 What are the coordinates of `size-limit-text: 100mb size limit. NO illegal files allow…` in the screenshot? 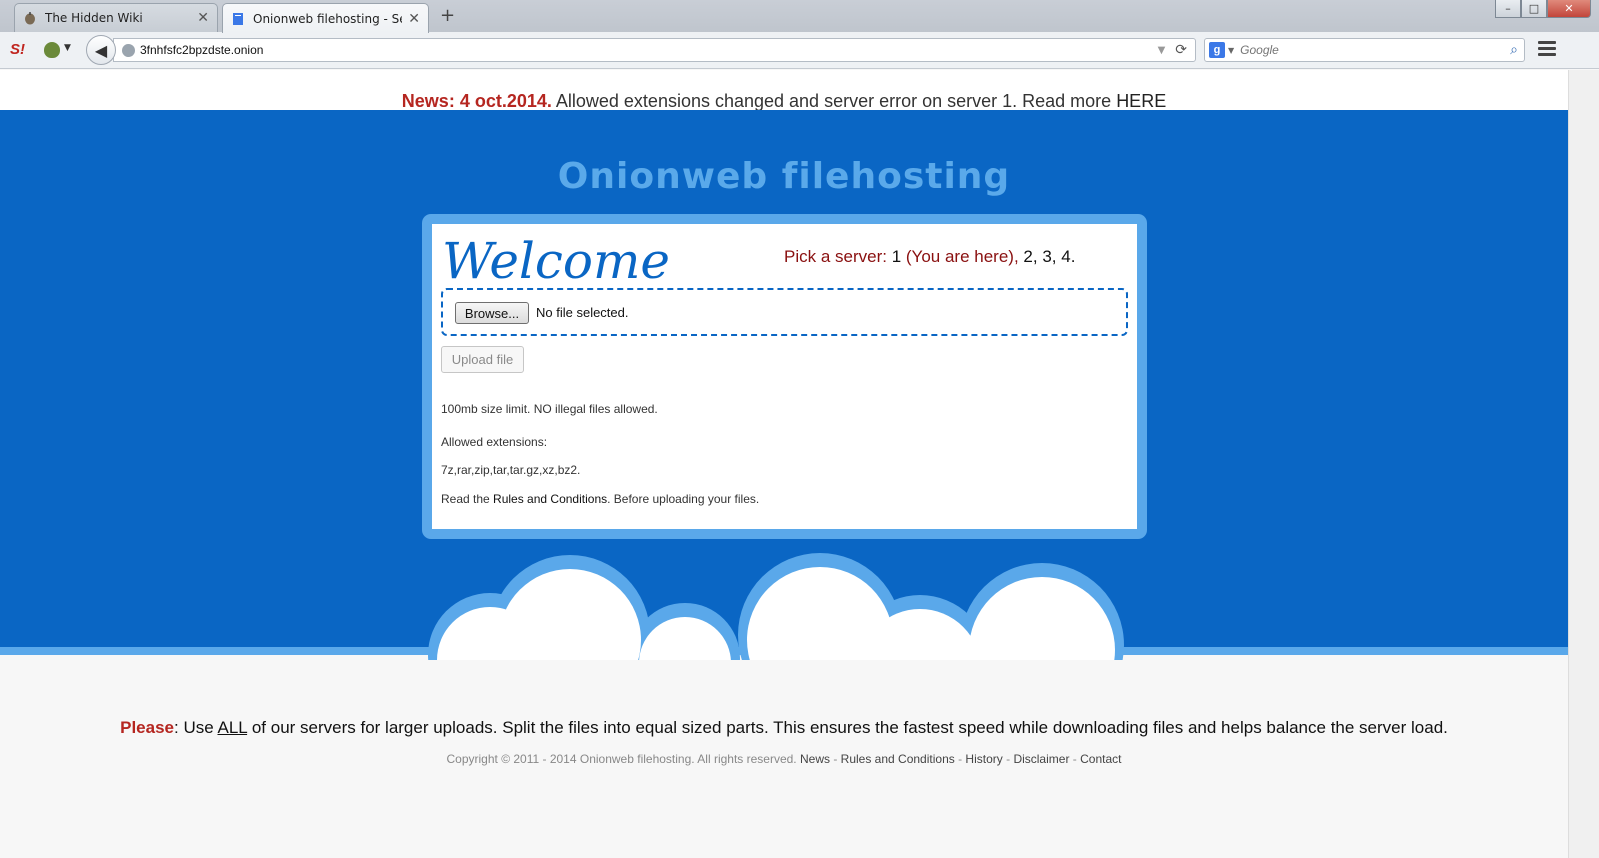 It's located at (549, 409).